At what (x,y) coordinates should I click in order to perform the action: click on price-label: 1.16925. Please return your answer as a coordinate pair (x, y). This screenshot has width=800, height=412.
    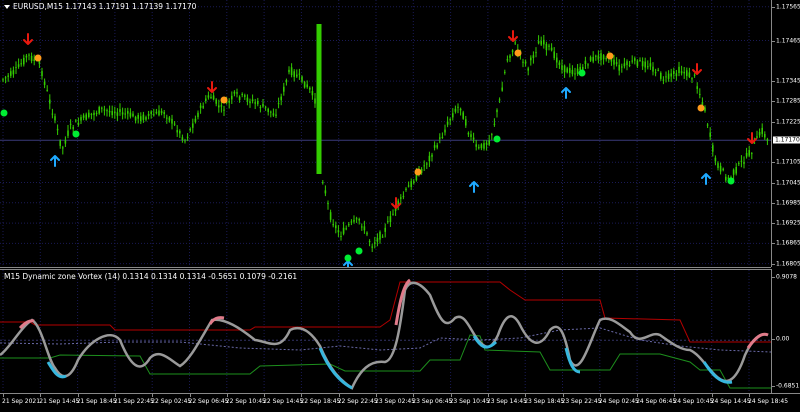
    Looking at the image, I should click on (788, 223).